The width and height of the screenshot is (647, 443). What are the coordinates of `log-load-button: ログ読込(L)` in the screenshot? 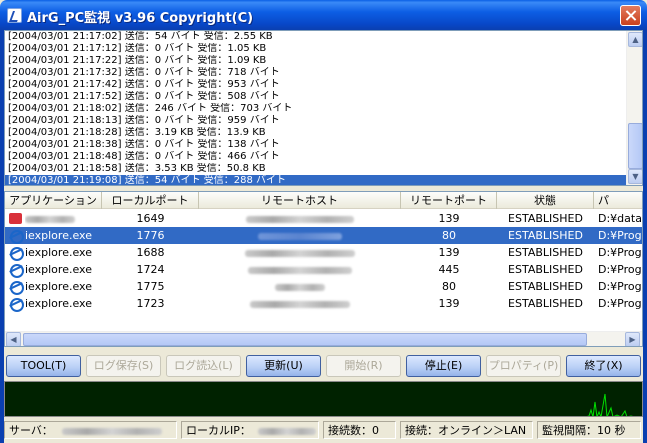 It's located at (203, 366).